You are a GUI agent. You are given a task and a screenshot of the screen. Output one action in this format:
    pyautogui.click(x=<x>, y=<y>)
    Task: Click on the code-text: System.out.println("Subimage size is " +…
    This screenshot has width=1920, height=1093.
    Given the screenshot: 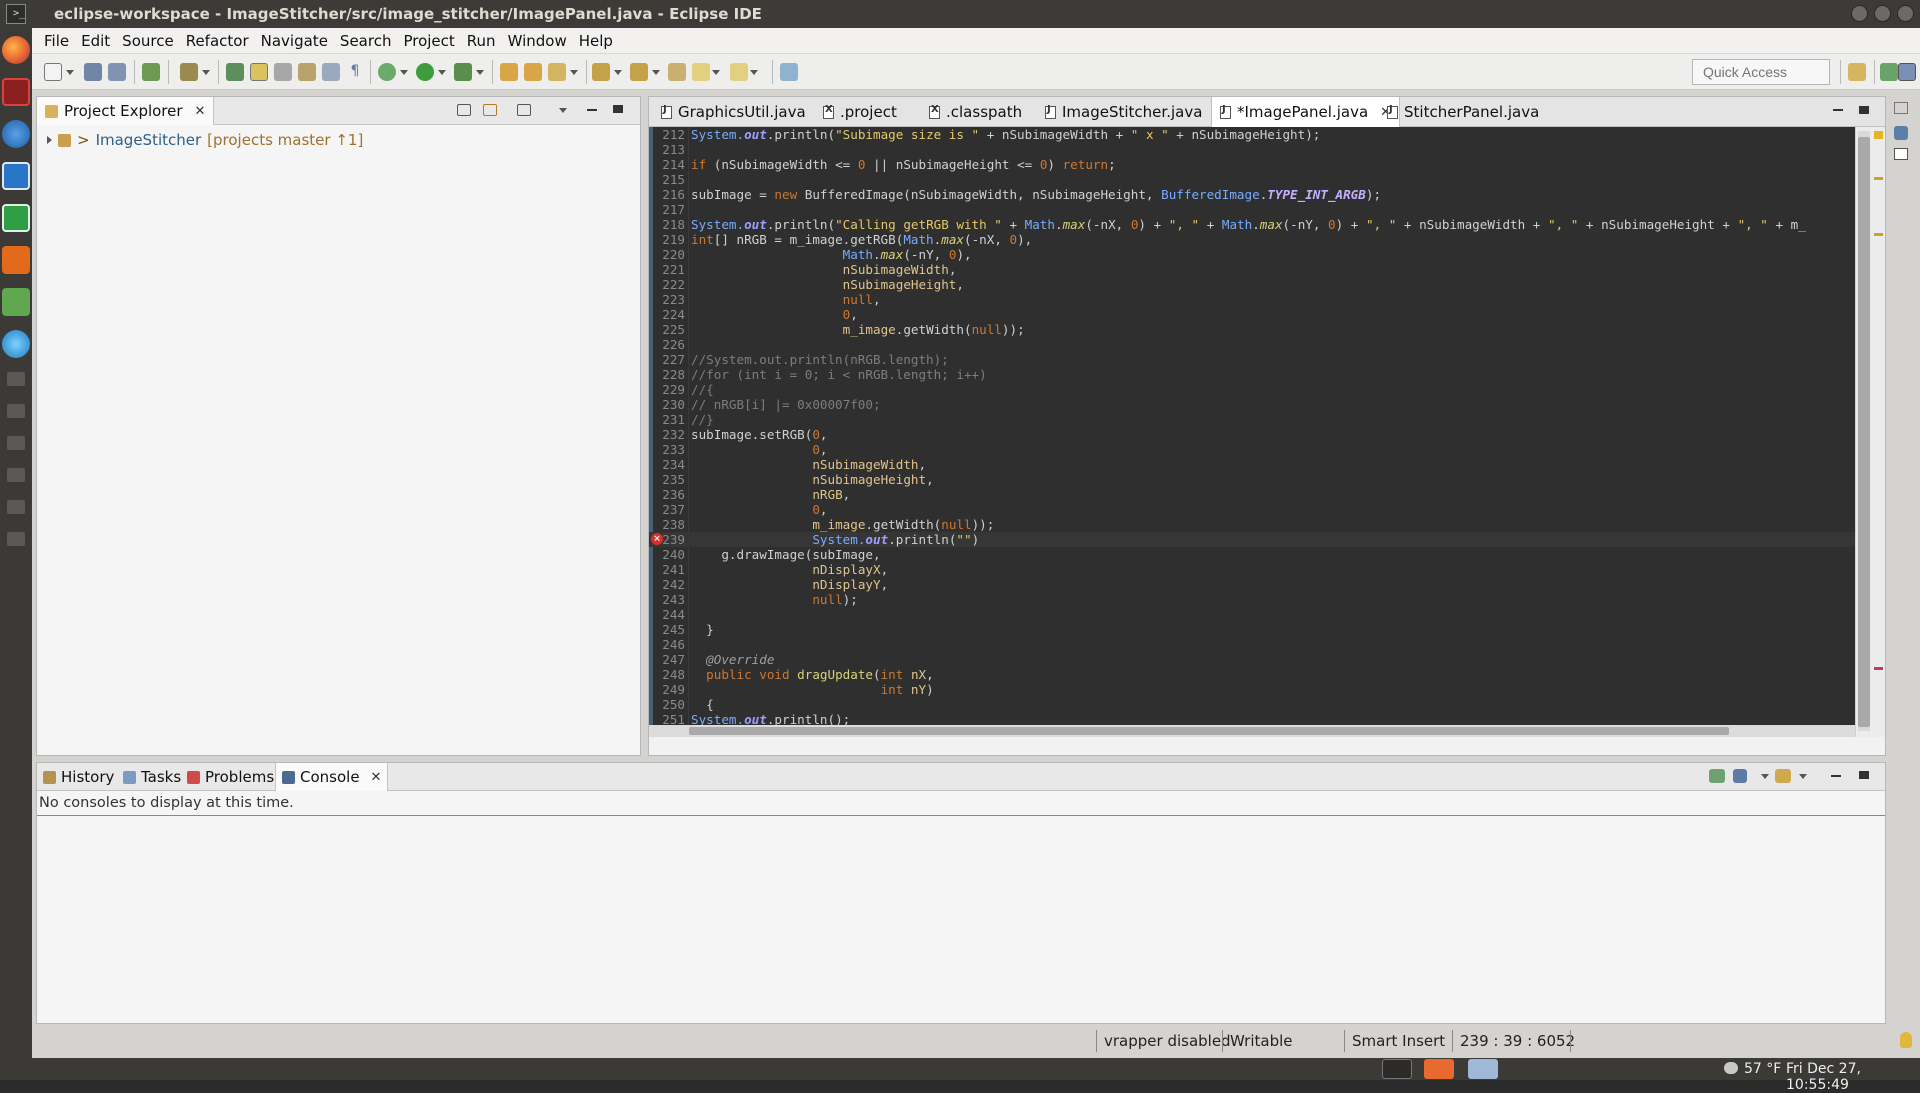 What is the action you would take?
    pyautogui.click(x=1005, y=134)
    